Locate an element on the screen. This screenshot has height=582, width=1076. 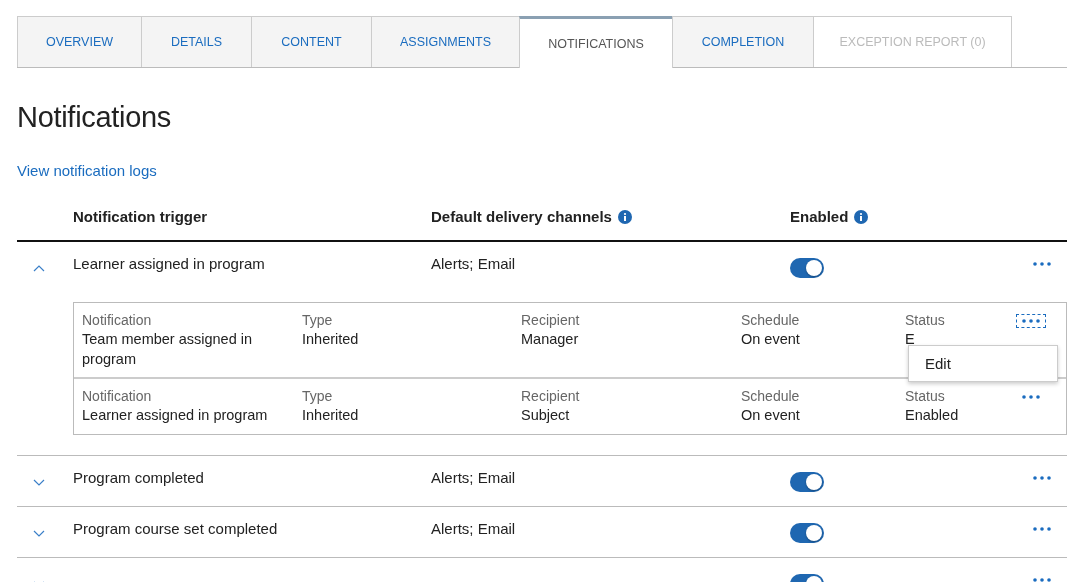
tab: OVERVIEW is located at coordinates (79, 41).